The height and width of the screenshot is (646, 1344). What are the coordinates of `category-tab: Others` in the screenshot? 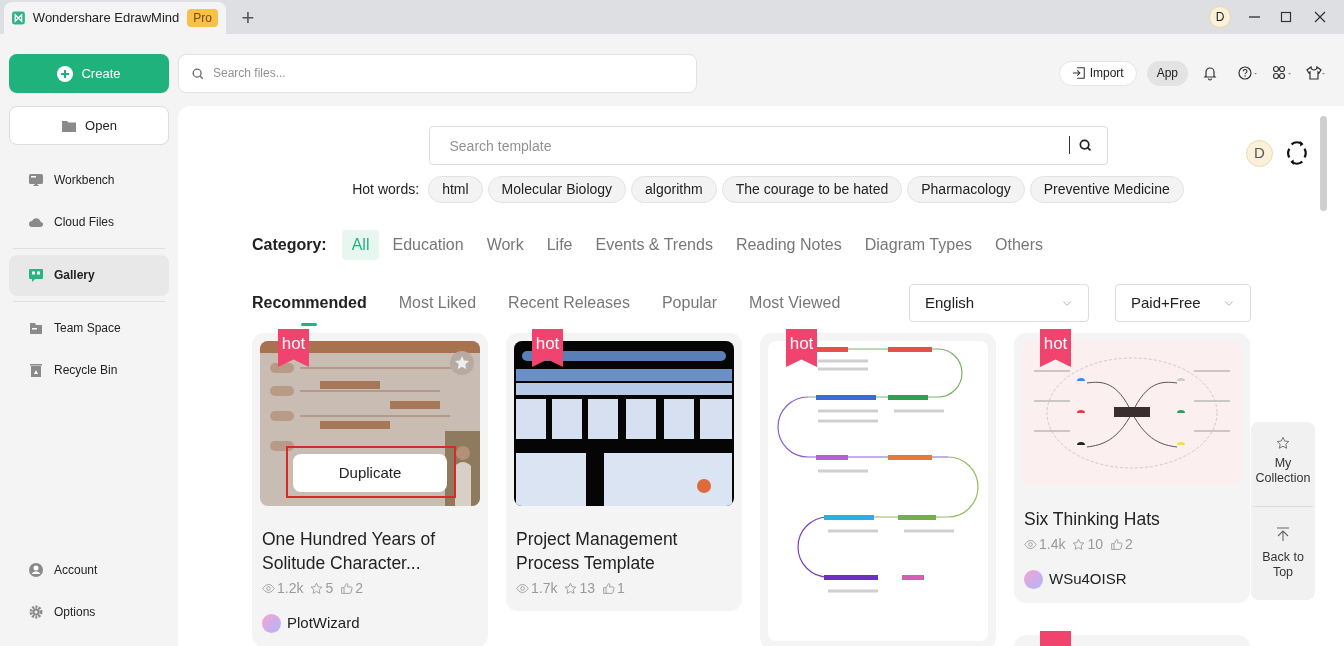 It's located at (1019, 245).